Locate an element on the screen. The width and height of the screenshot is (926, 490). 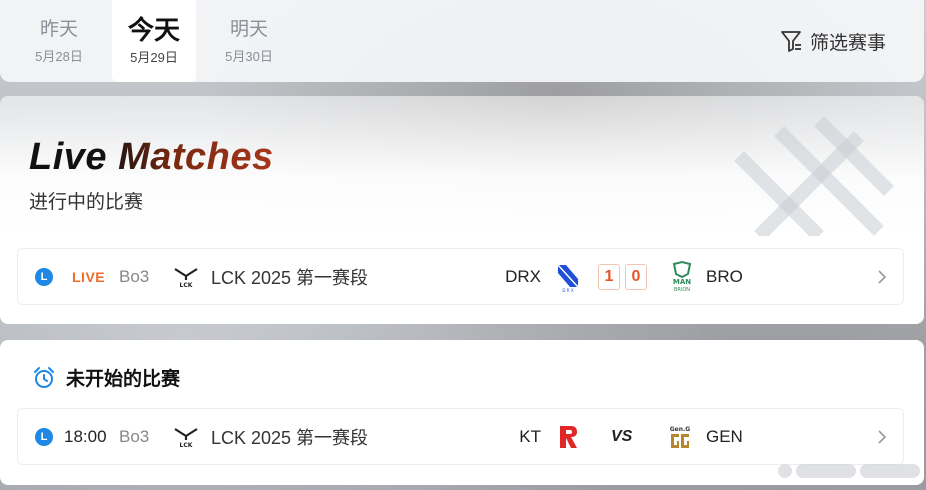
bro-logo-icon: MAN BRION is located at coordinates (682, 276).